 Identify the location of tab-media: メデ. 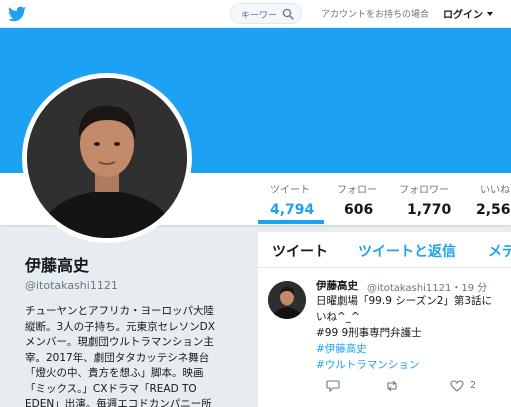
(499, 251).